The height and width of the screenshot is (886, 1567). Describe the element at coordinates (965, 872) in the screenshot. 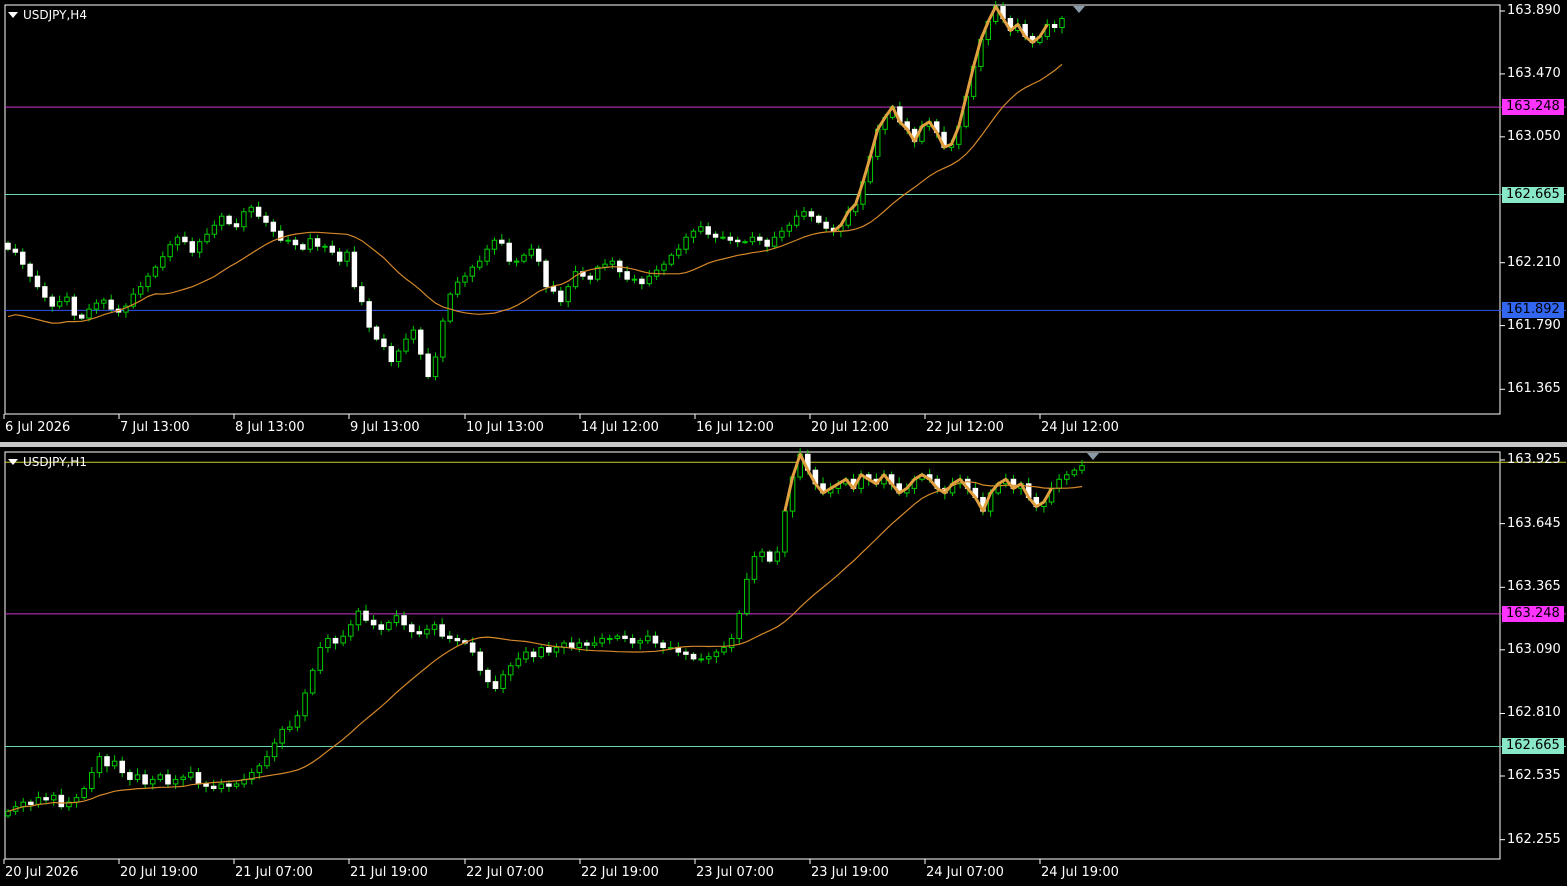

I see `x-tick-label: 24 Jul 07:00` at that location.